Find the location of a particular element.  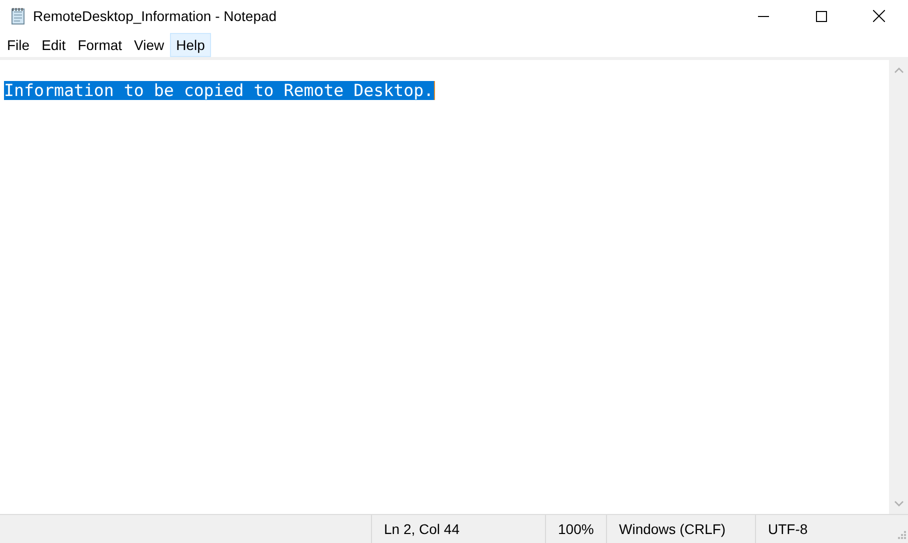

menu-item: Format is located at coordinates (100, 45).